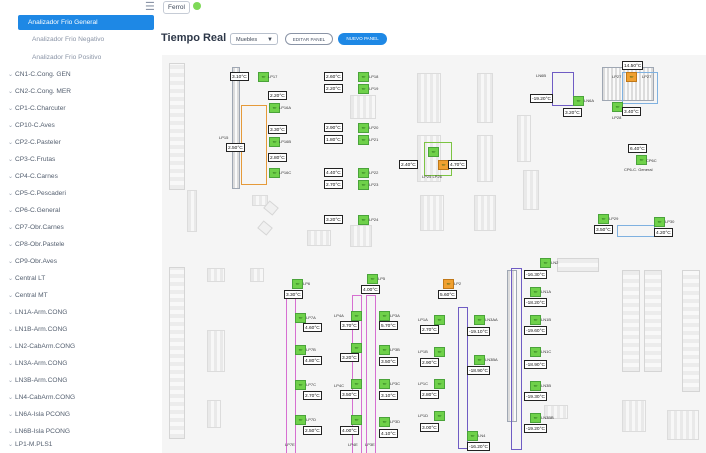 The image size is (706, 453). What do you see at coordinates (78, 397) in the screenshot?
I see `sidebar-item-ln4: ⌄ LN4-CabArm.CONG` at bounding box center [78, 397].